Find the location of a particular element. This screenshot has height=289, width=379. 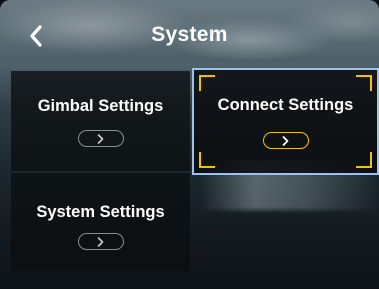

system-settings-label: System Settings is located at coordinates (100, 212).